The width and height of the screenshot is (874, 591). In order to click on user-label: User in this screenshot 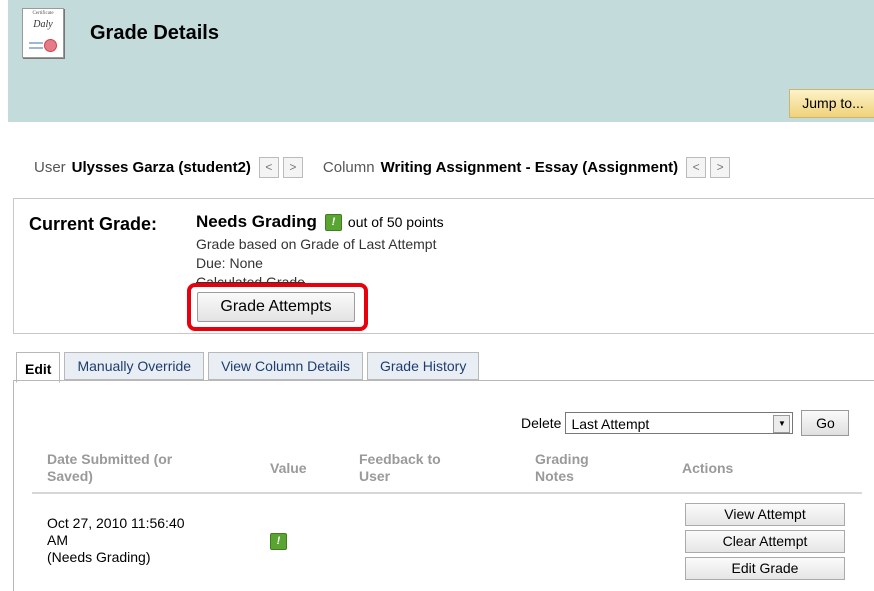, I will do `click(50, 167)`.